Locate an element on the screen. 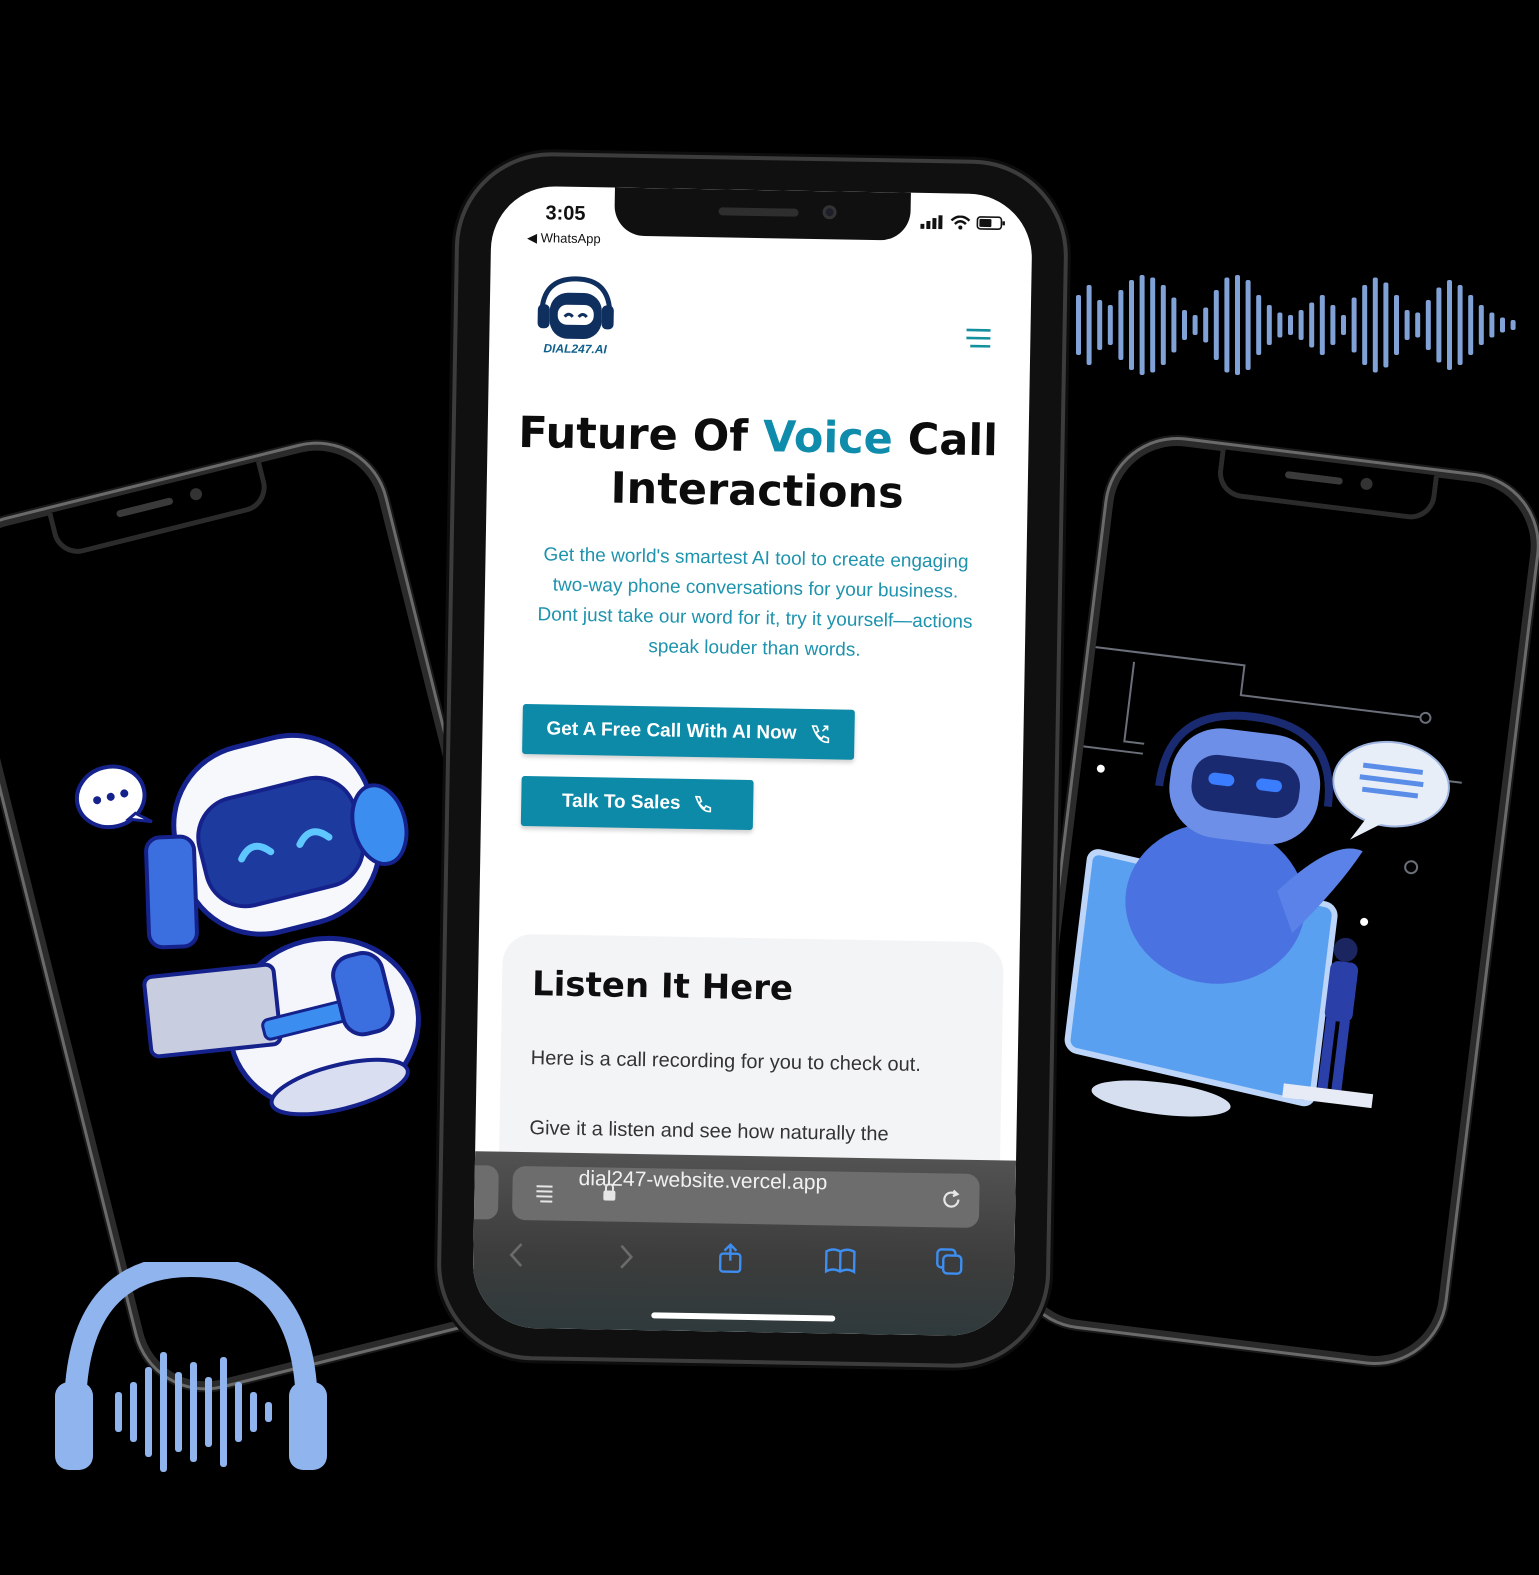 The height and width of the screenshot is (1575, 1539). wifi-icon is located at coordinates (960, 222).